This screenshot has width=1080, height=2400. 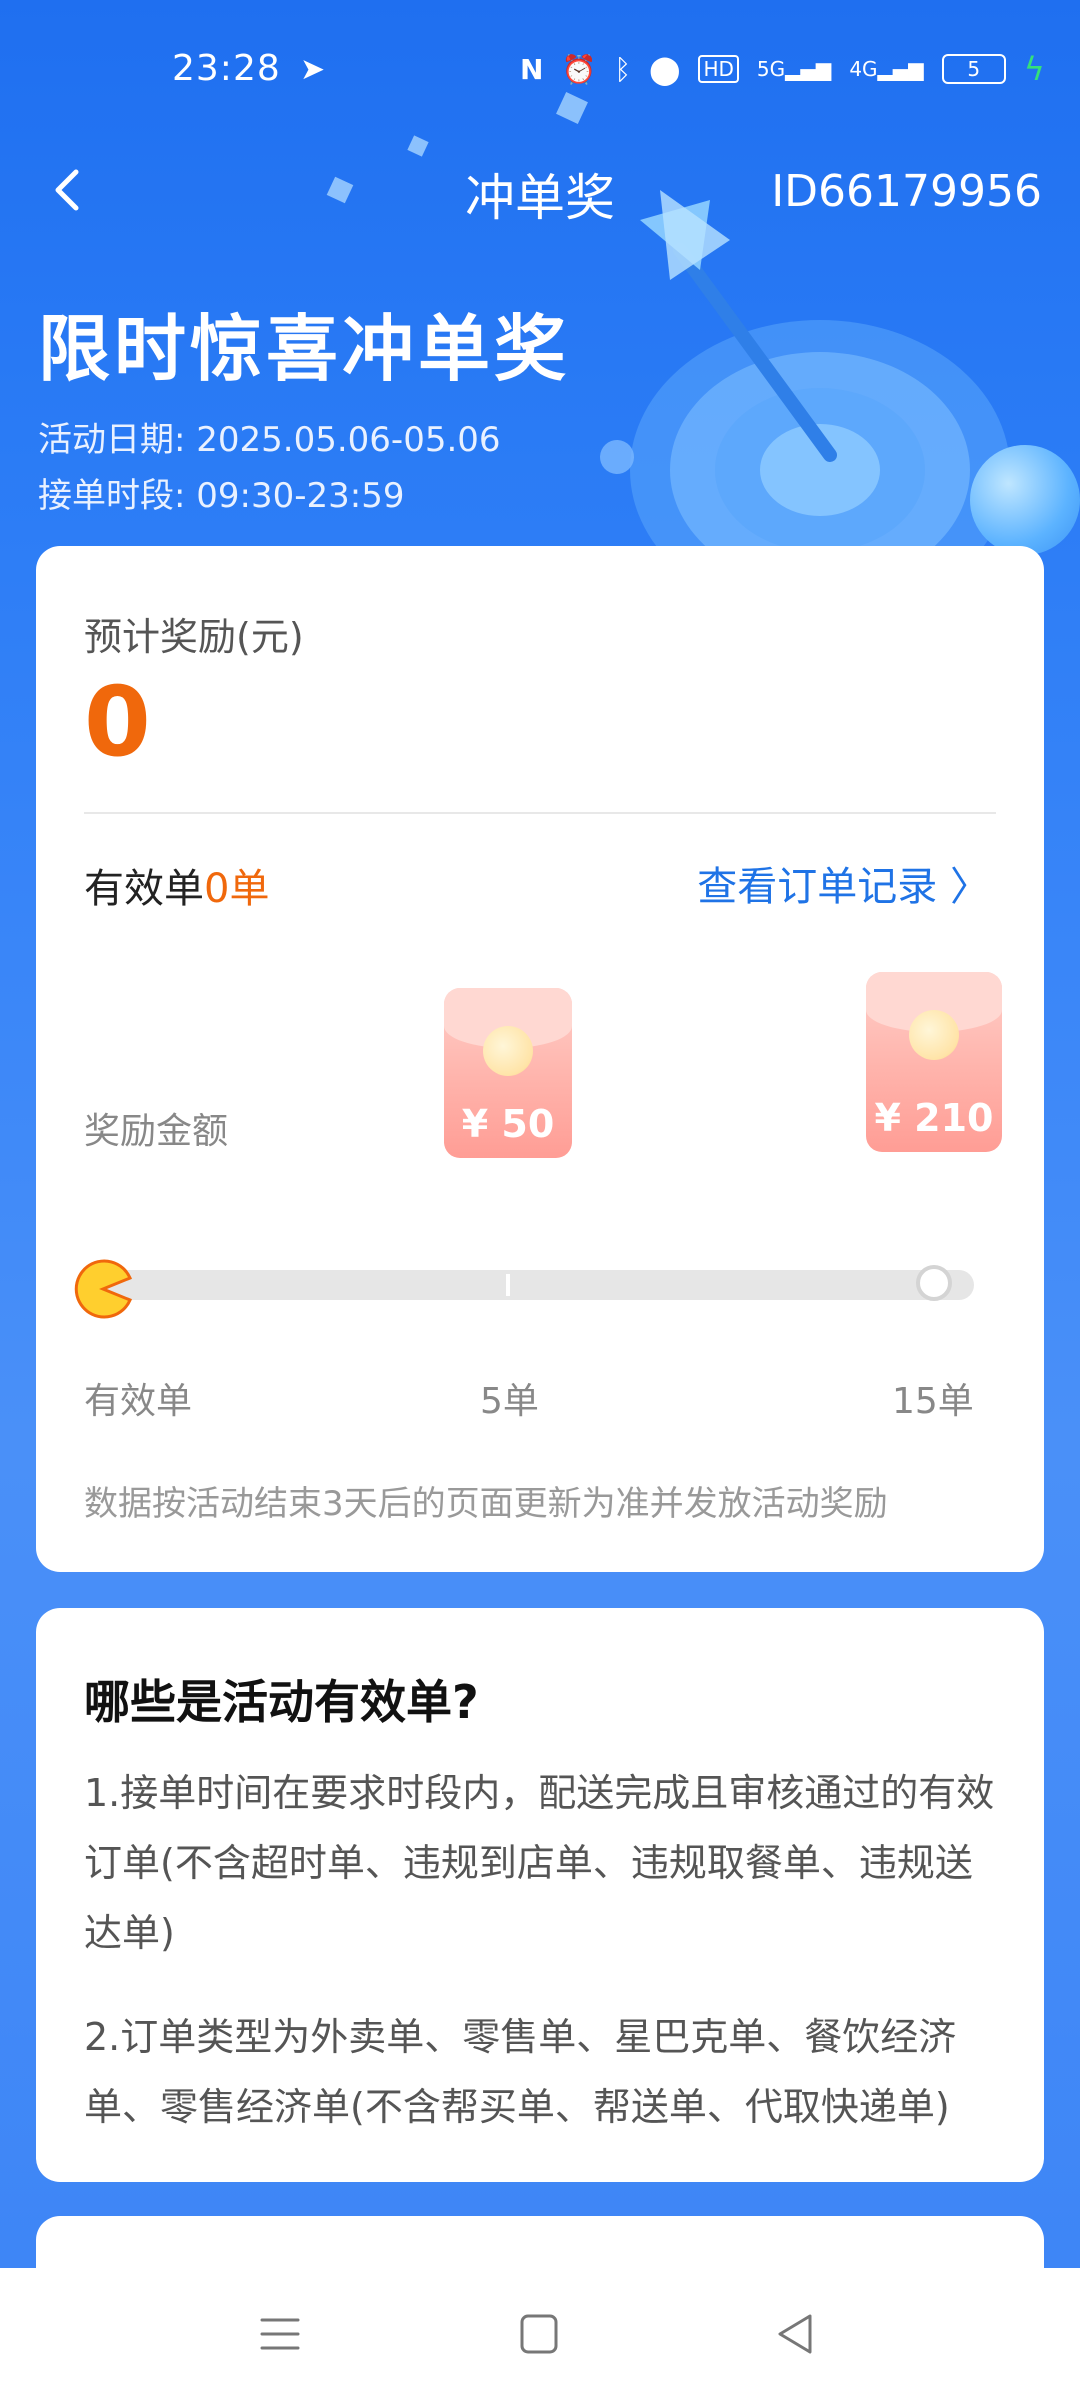 I want to click on progress-milestone-tick, so click(x=508, y=1285).